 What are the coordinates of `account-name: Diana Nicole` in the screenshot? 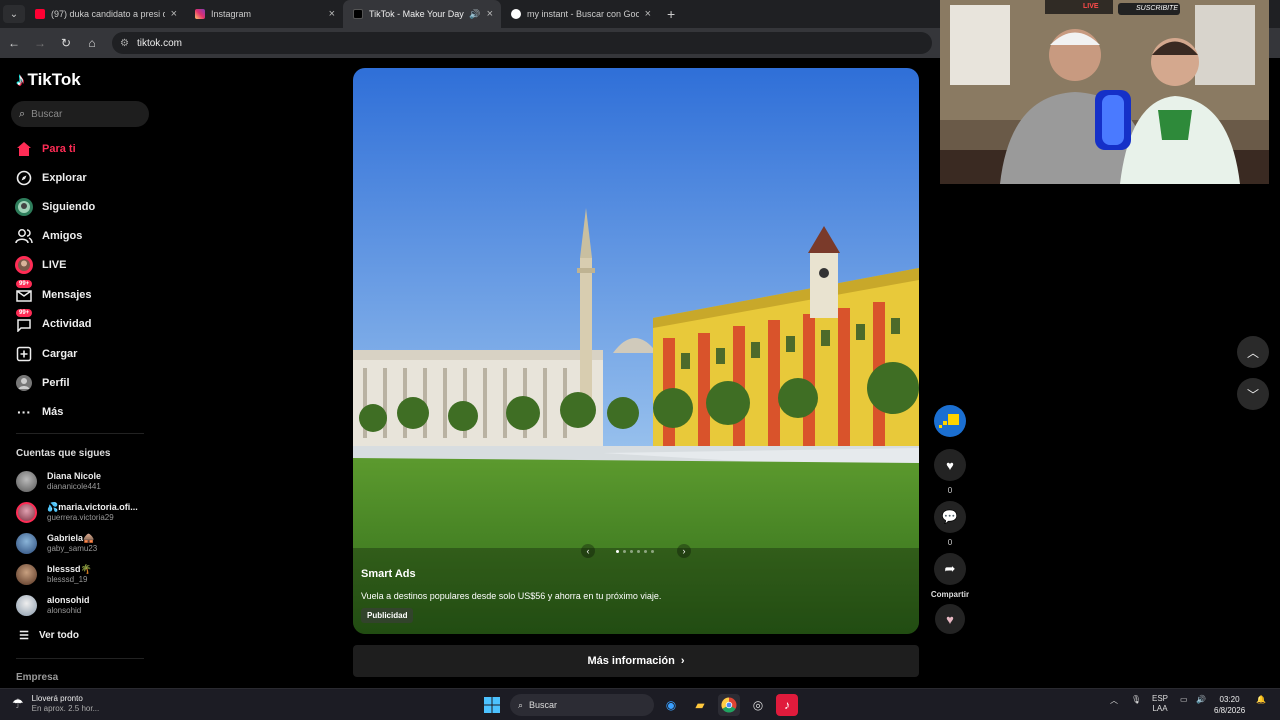 It's located at (74, 475).